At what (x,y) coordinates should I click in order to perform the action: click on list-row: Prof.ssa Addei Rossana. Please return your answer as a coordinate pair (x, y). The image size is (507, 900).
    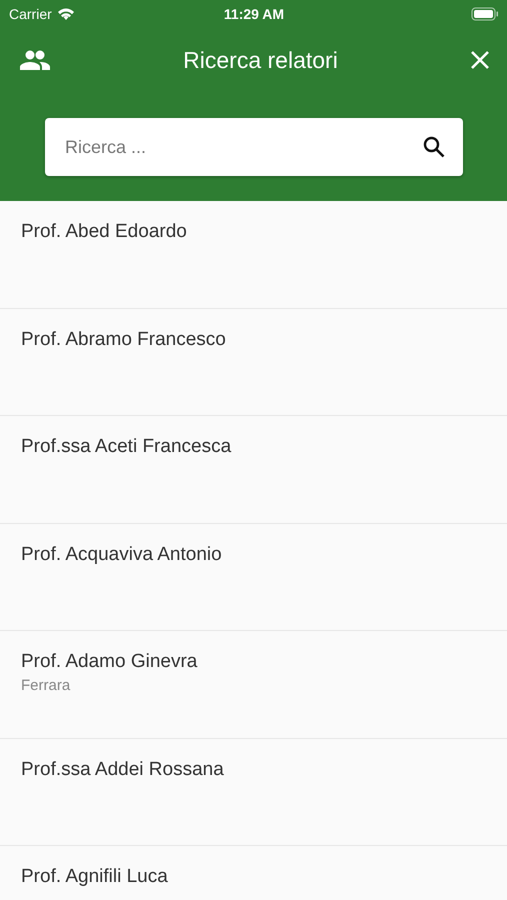
    Looking at the image, I should click on (253, 792).